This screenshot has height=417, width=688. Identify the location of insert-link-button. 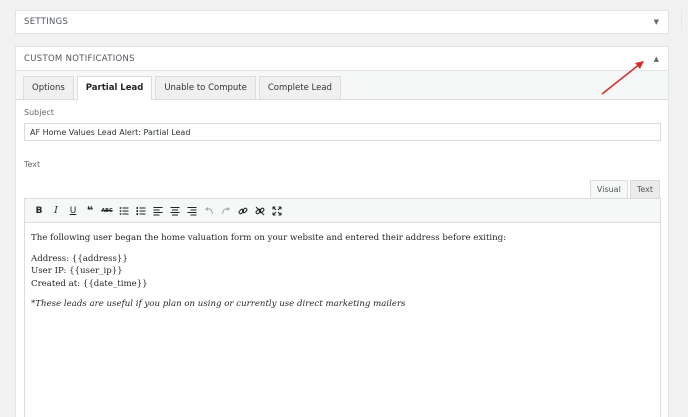
(243, 211).